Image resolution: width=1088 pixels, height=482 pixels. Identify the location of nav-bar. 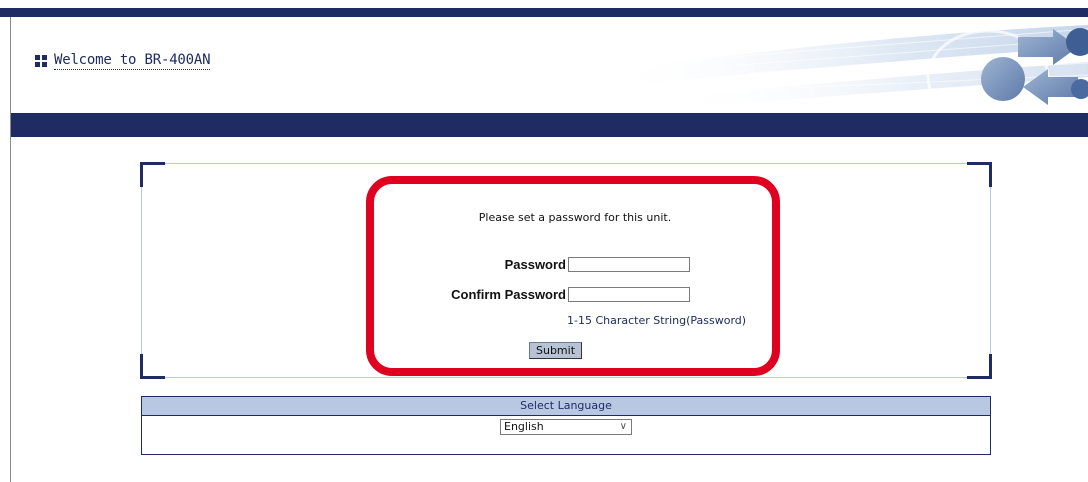
(549, 125).